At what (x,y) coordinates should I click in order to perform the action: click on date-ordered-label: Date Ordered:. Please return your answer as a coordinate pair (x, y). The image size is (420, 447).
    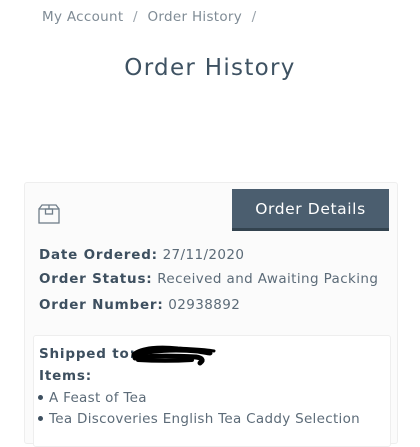
    Looking at the image, I should click on (98, 255).